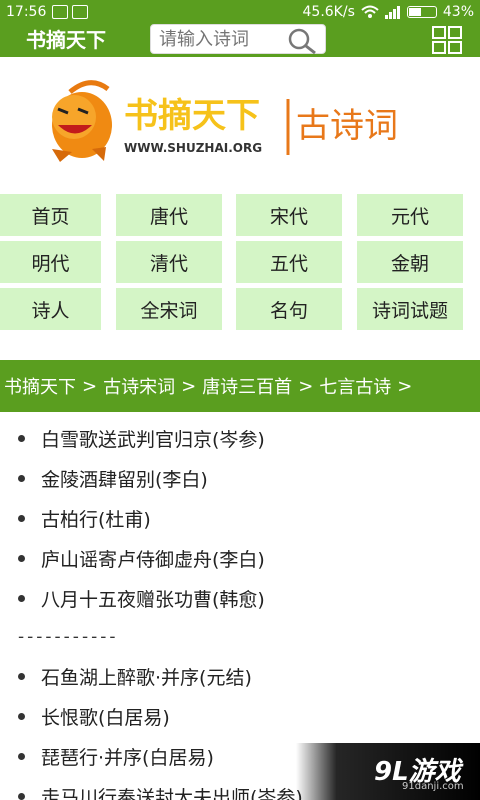  I want to click on poem-title: 琵琶行·并序(白居易), so click(127, 756).